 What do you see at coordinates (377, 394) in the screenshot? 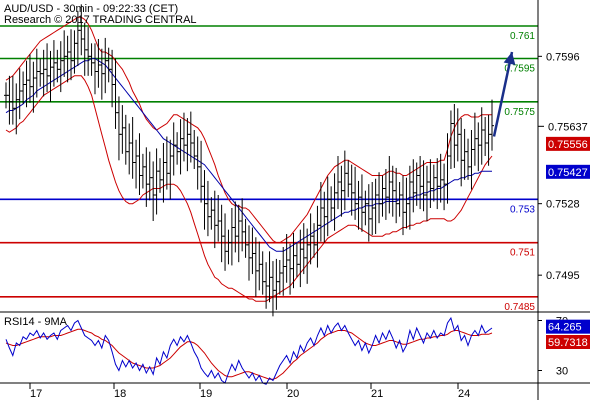
I see `x-tick-label: 21` at bounding box center [377, 394].